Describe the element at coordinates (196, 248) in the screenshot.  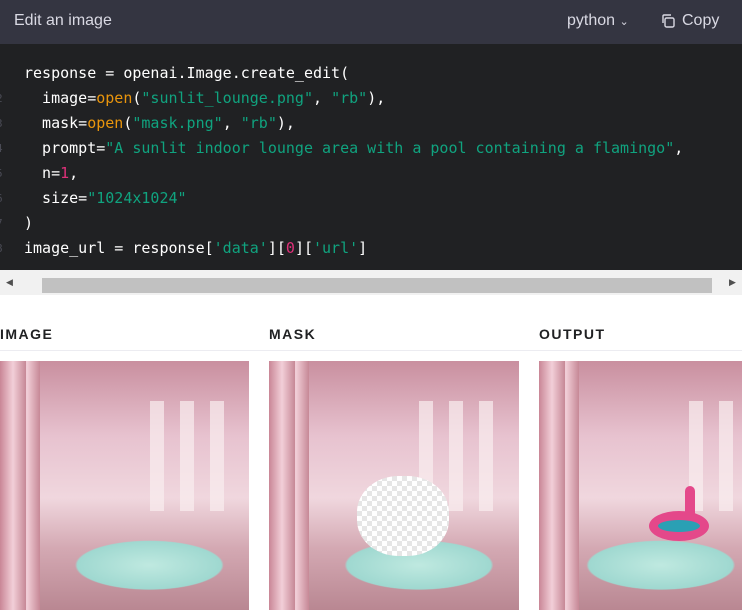
I see `code-line: image_url = response['data'][0]['url']` at that location.